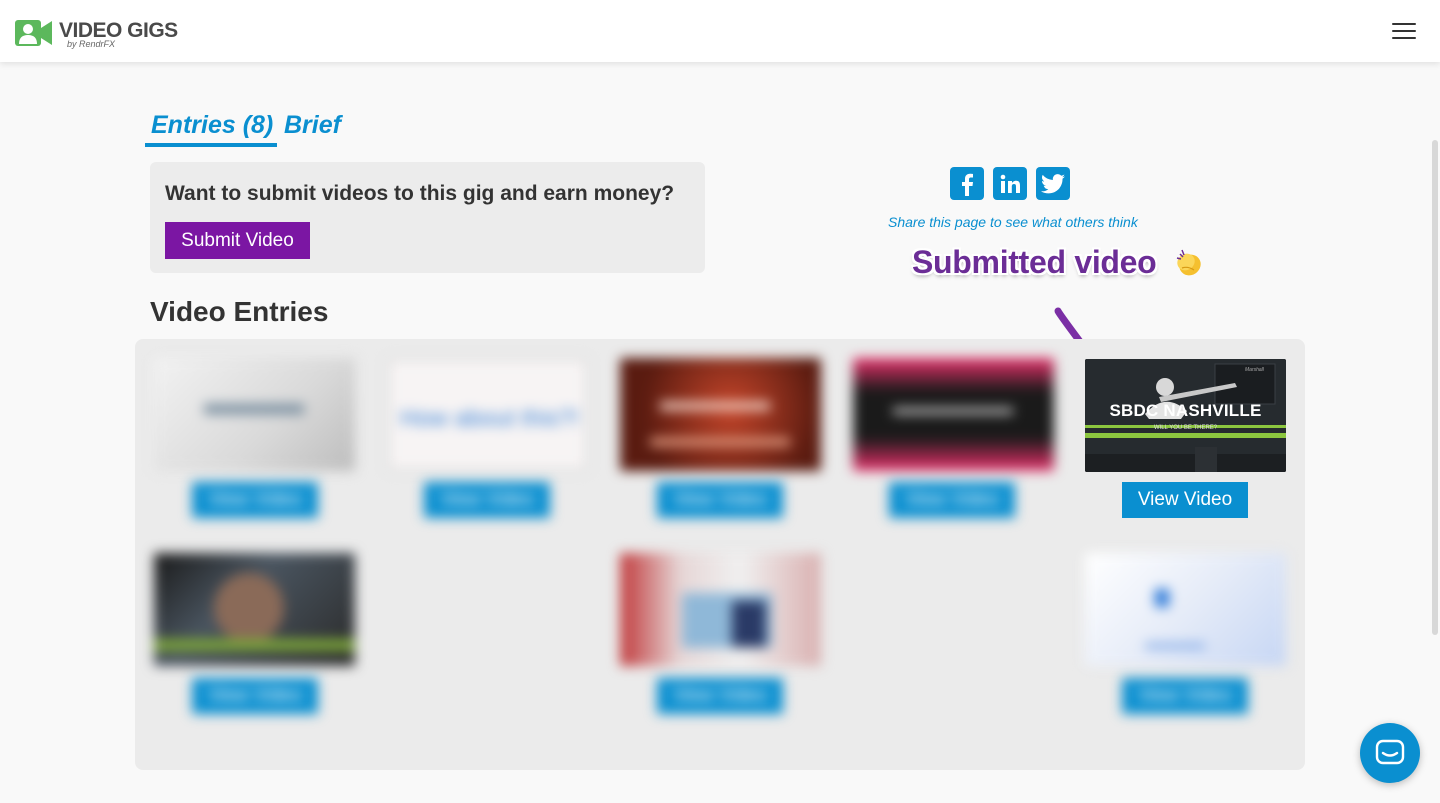 This screenshot has height=803, width=1440. What do you see at coordinates (1435, 387) in the screenshot?
I see `page-scrollbar` at bounding box center [1435, 387].